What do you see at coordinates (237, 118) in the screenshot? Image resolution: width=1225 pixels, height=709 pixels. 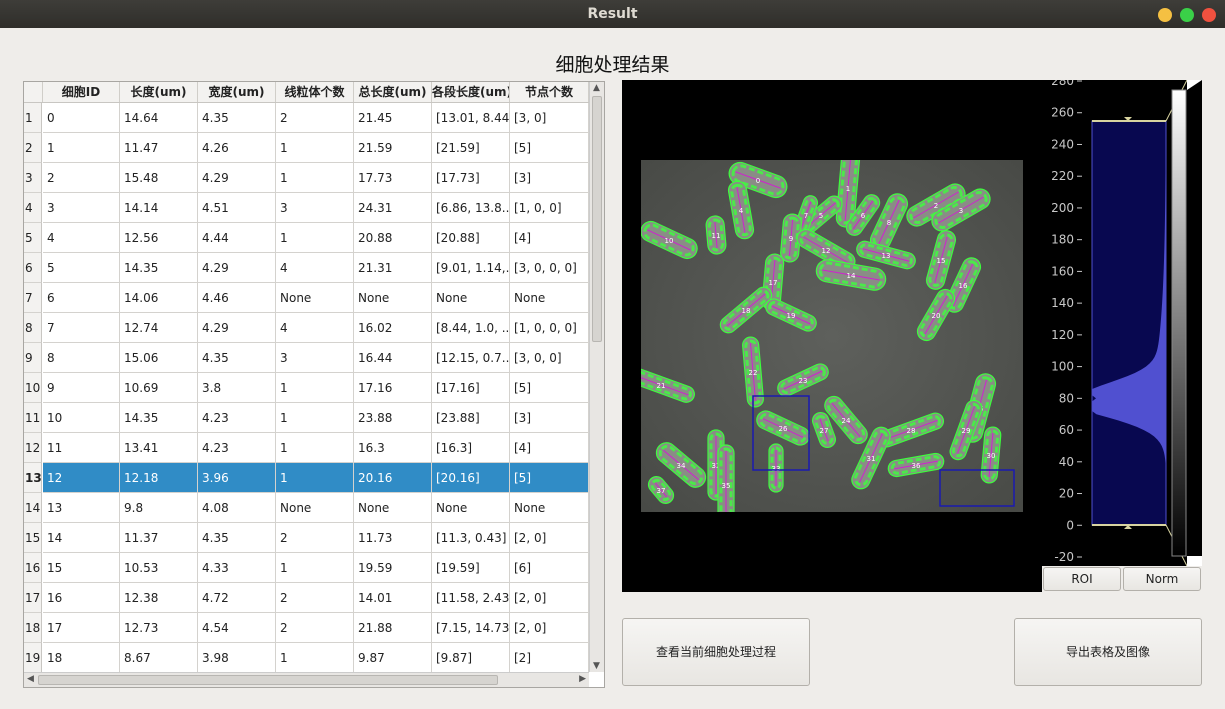 I see `table-cell: 4.35` at bounding box center [237, 118].